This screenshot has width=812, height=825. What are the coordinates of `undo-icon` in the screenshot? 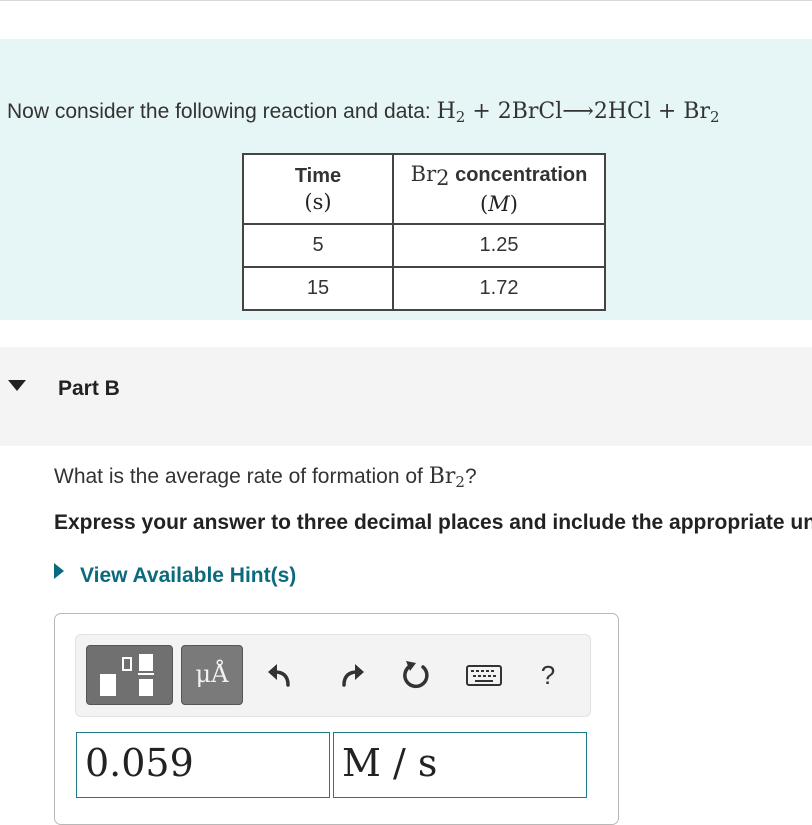 It's located at (279, 675).